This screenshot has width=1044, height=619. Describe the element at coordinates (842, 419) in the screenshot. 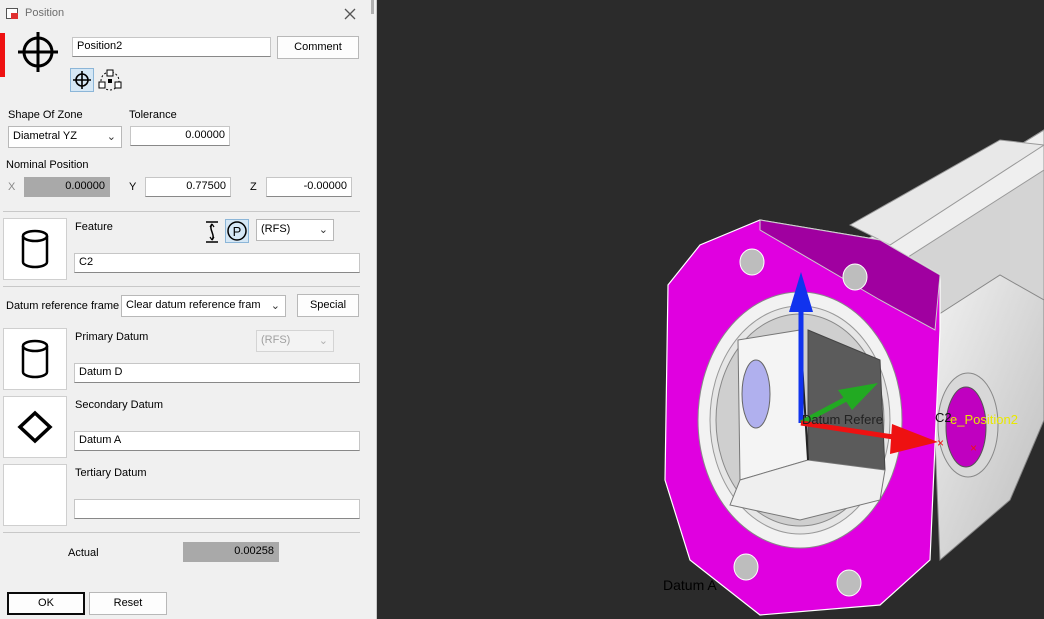

I see `datum-ref-label: Datum Refere` at that location.